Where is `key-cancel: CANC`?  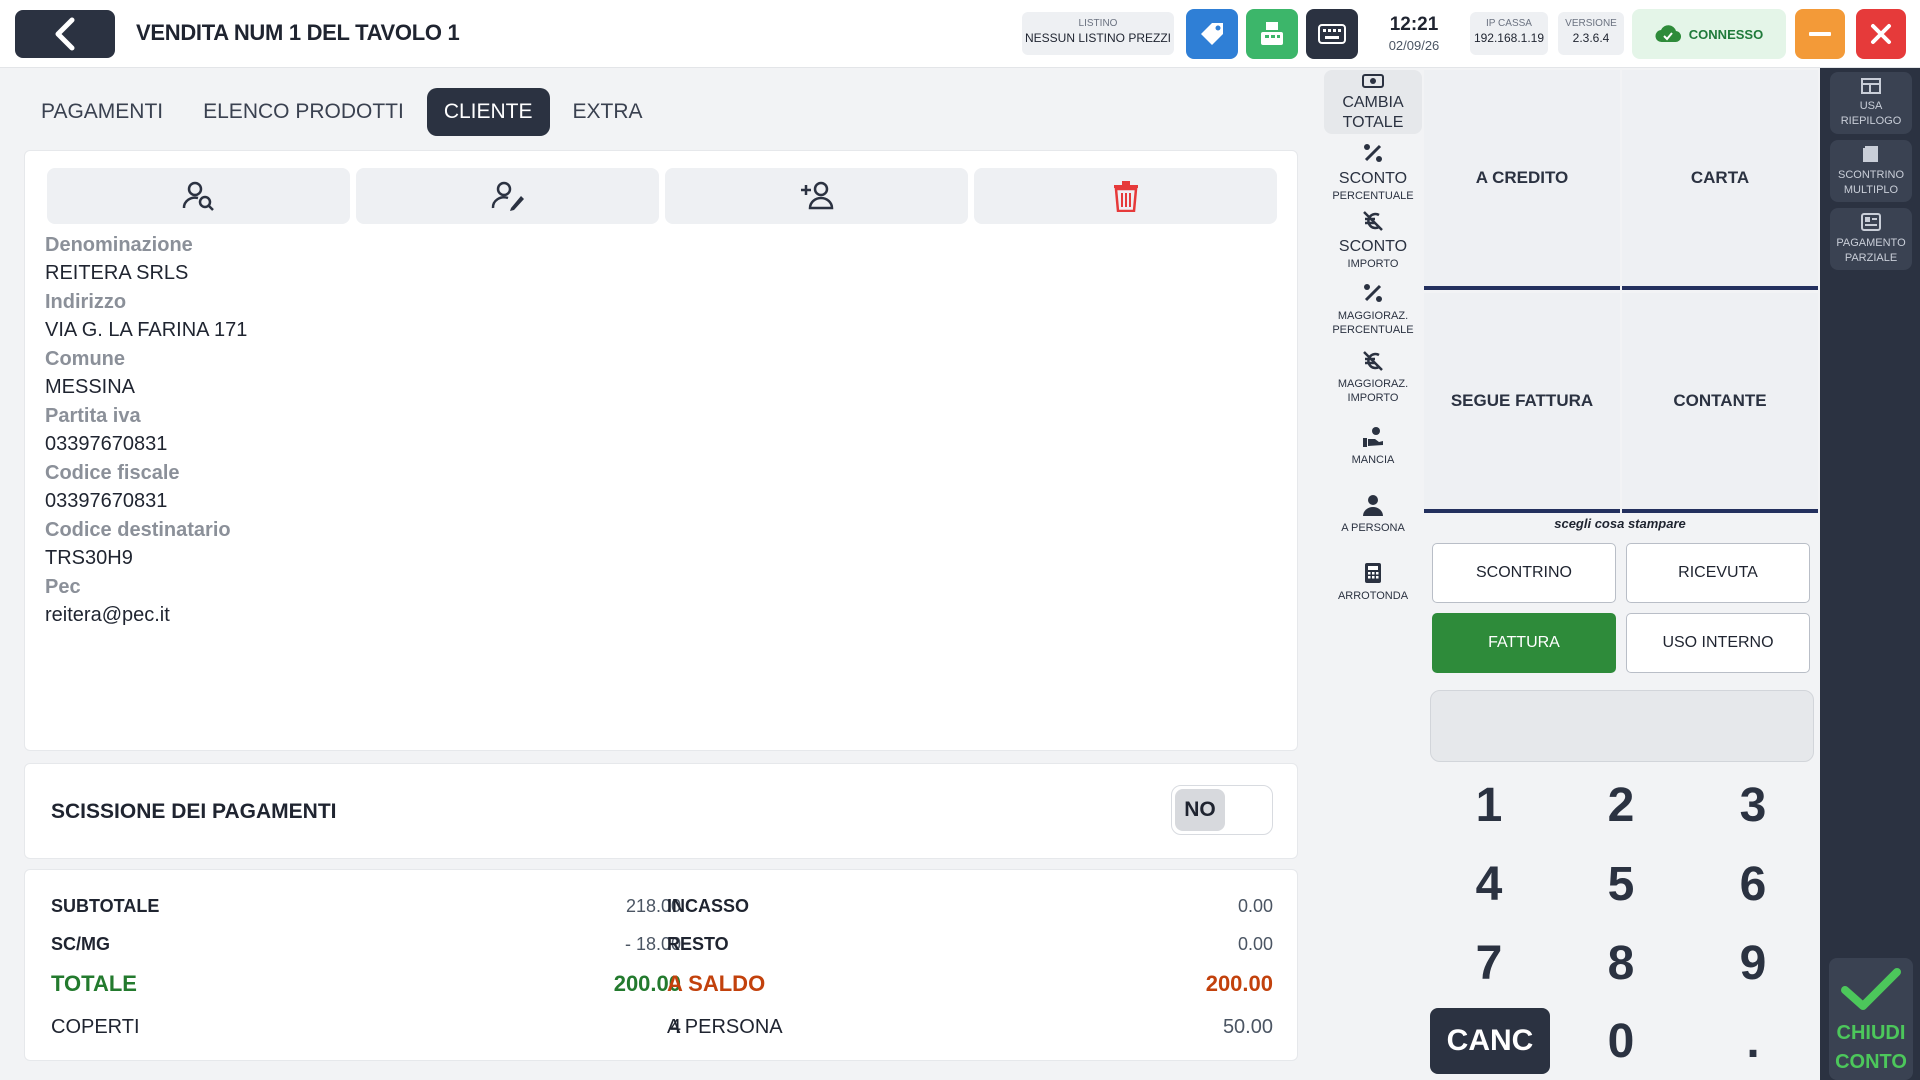
key-cancel: CANC is located at coordinates (1490, 1041).